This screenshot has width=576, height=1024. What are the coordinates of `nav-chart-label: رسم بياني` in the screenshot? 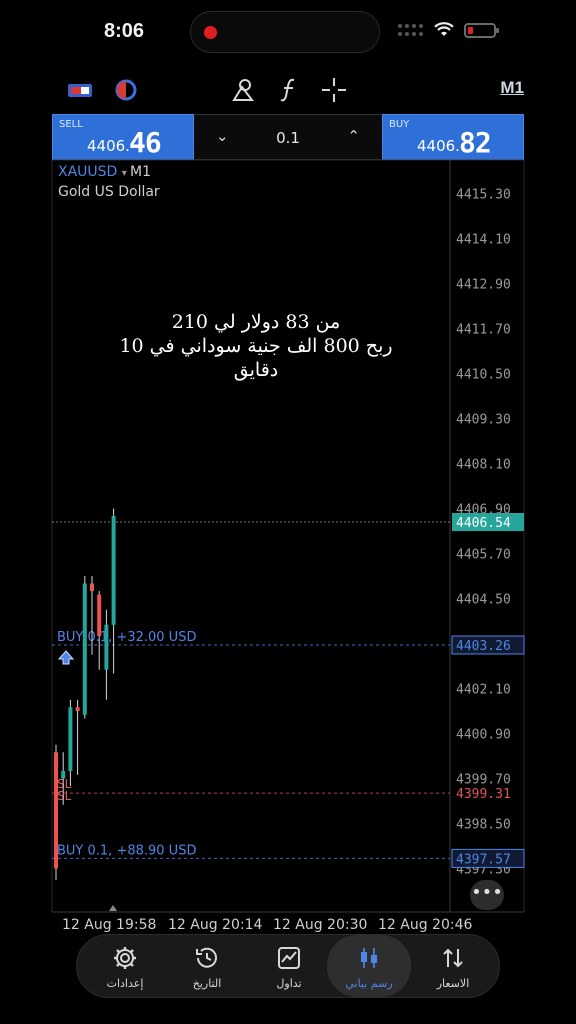 It's located at (369, 983).